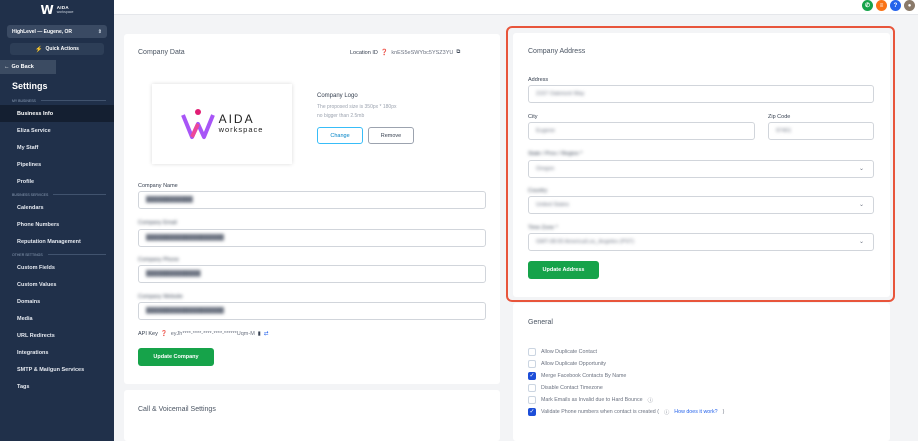  What do you see at coordinates (57, 254) in the screenshot?
I see `section-label-other-settings: OTHER SETTINGS` at bounding box center [57, 254].